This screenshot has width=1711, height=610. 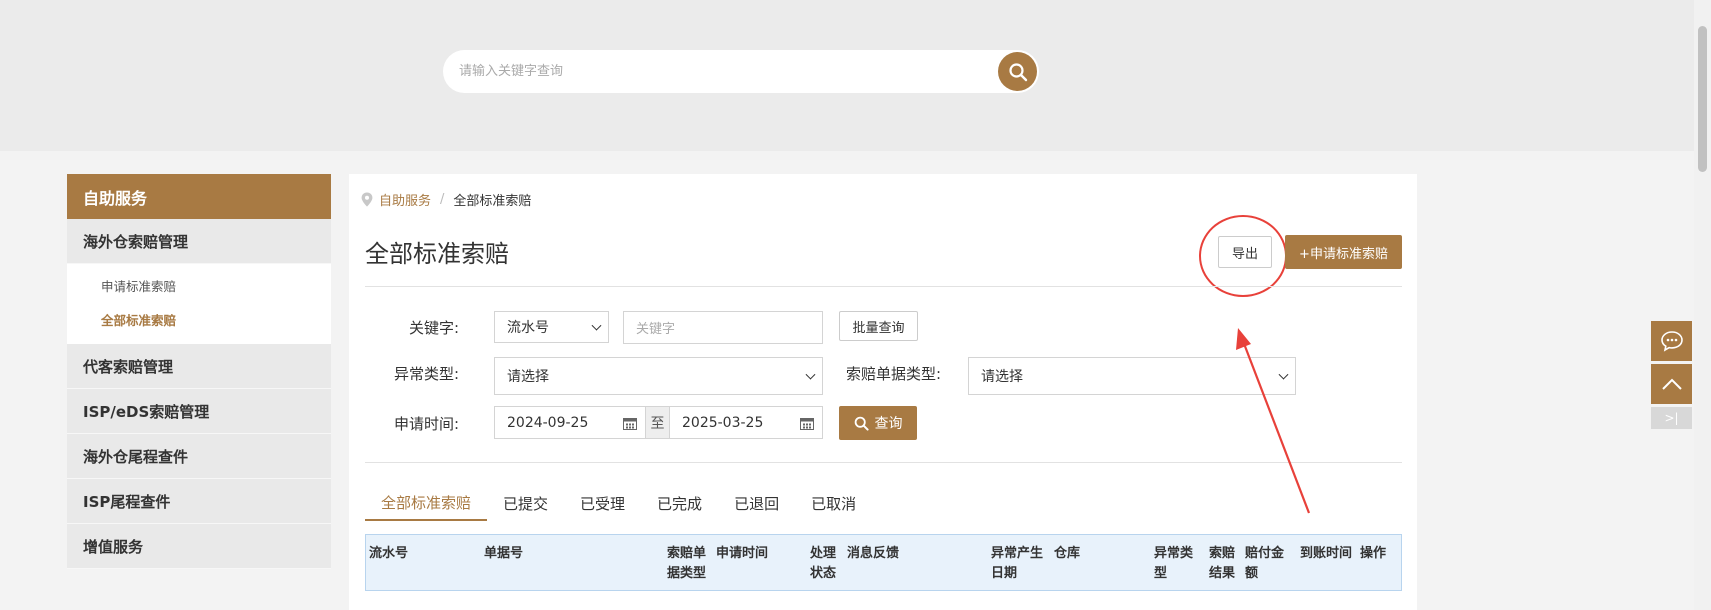 What do you see at coordinates (199, 196) in the screenshot?
I see `sidebar-title: 自助服务` at bounding box center [199, 196].